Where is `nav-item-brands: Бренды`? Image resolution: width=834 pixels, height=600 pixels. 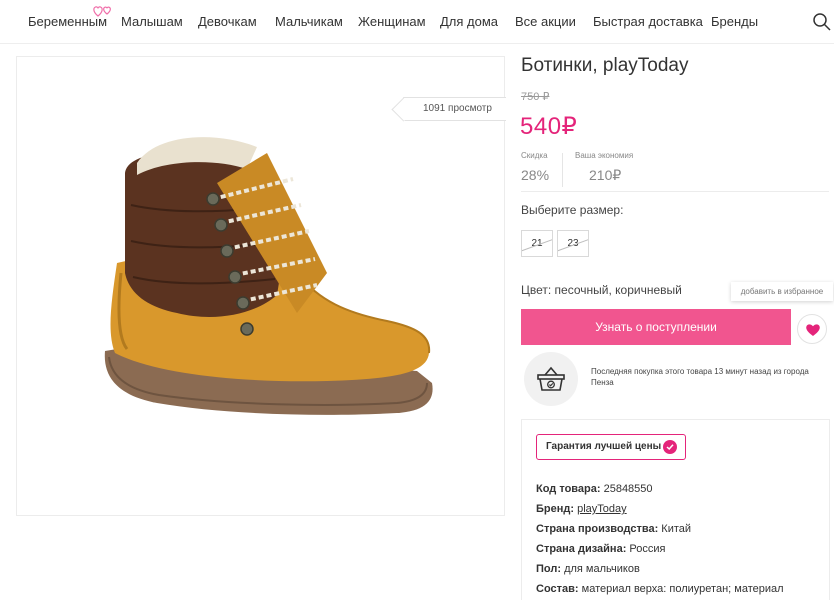 nav-item-brands: Бренды is located at coordinates (734, 21).